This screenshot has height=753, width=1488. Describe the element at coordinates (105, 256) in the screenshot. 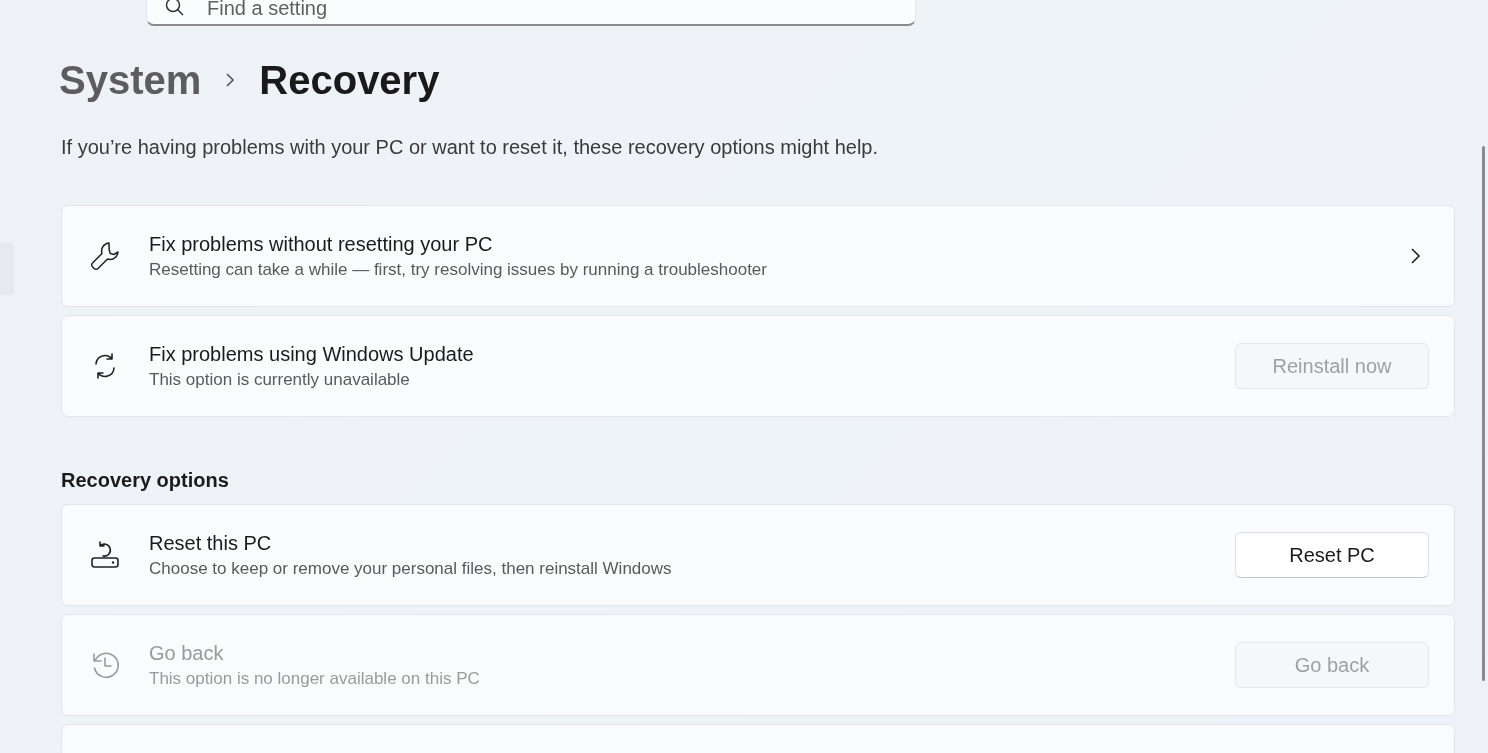

I see `wrench-icon` at that location.